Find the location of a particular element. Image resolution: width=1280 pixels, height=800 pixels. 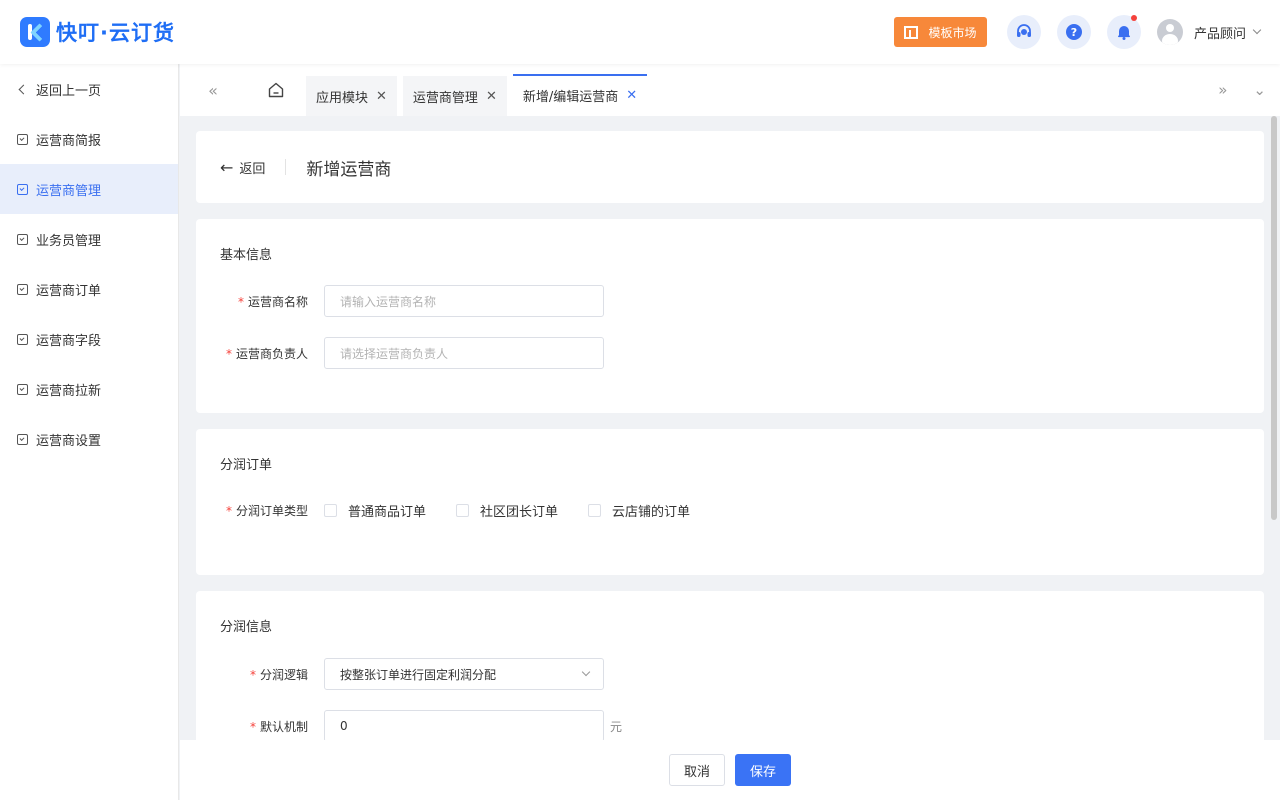

double-chevron-right-icon: » is located at coordinates (1222, 90).